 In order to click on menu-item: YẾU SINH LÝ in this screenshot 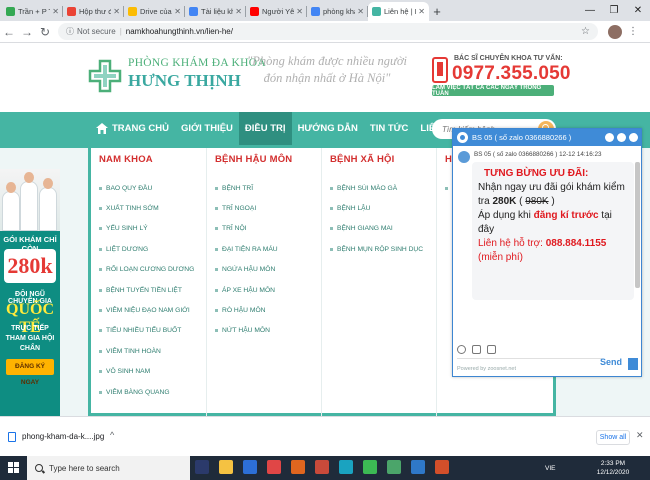, I will do `click(146, 229)`.